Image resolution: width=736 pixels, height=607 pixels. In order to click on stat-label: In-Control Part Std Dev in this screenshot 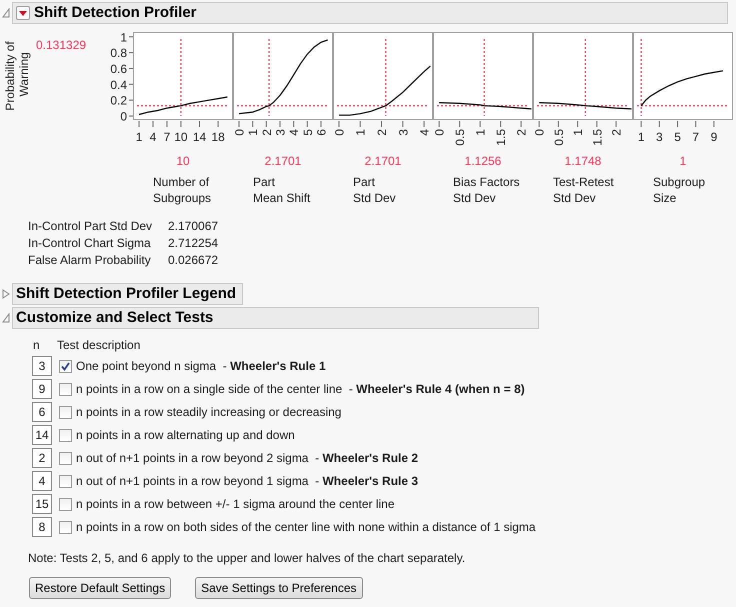, I will do `click(91, 226)`.